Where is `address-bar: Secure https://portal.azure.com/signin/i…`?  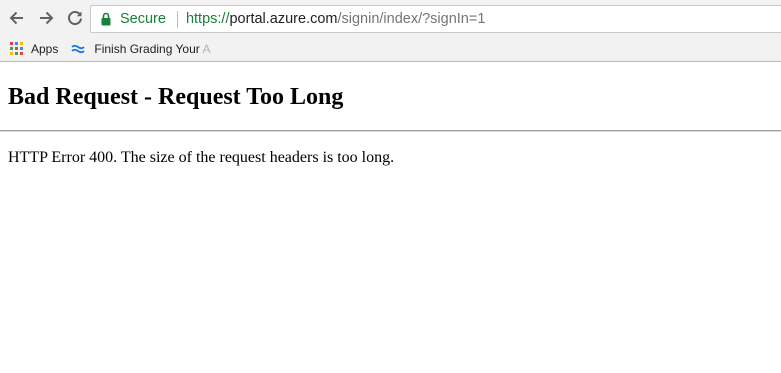
address-bar: Secure https://portal.azure.com/signin/i… is located at coordinates (435, 19).